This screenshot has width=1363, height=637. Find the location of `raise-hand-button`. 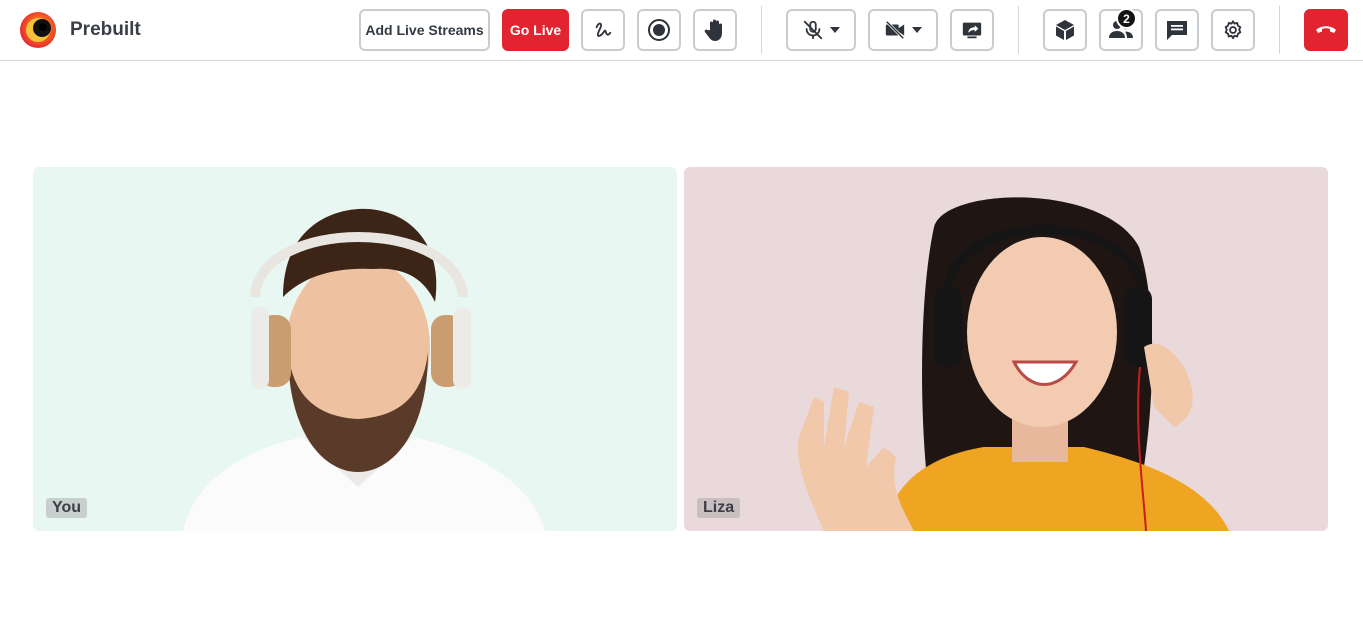

raise-hand-button is located at coordinates (715, 30).